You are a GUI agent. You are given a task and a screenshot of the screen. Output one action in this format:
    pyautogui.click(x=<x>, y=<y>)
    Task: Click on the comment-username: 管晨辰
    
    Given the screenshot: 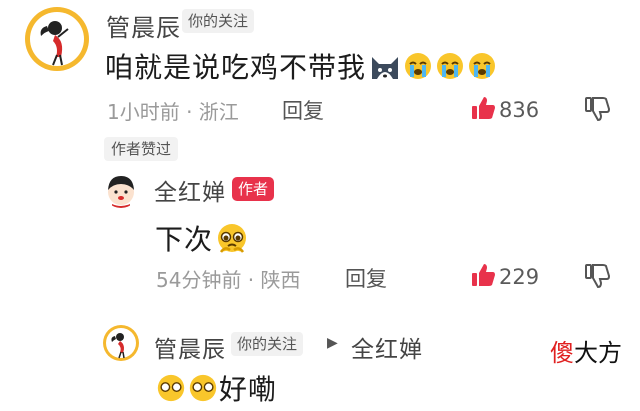 What is the action you would take?
    pyautogui.click(x=143, y=25)
    